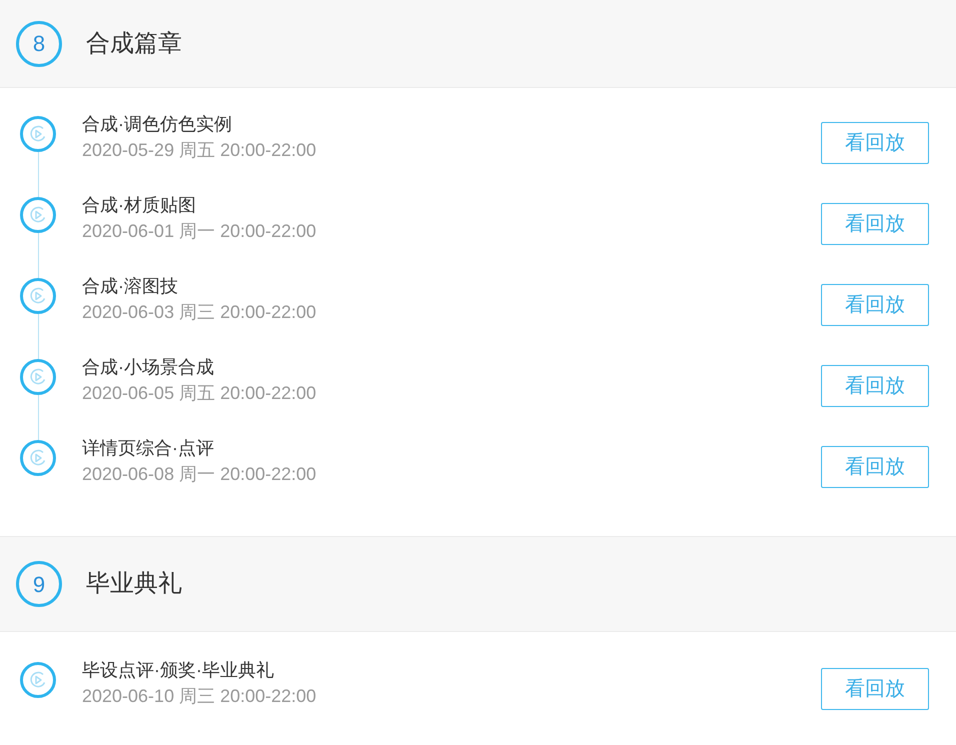 The width and height of the screenshot is (956, 745). What do you see at coordinates (199, 696) in the screenshot?
I see `lesson-time: 2020-06-10 周三 20:00-22:00` at bounding box center [199, 696].